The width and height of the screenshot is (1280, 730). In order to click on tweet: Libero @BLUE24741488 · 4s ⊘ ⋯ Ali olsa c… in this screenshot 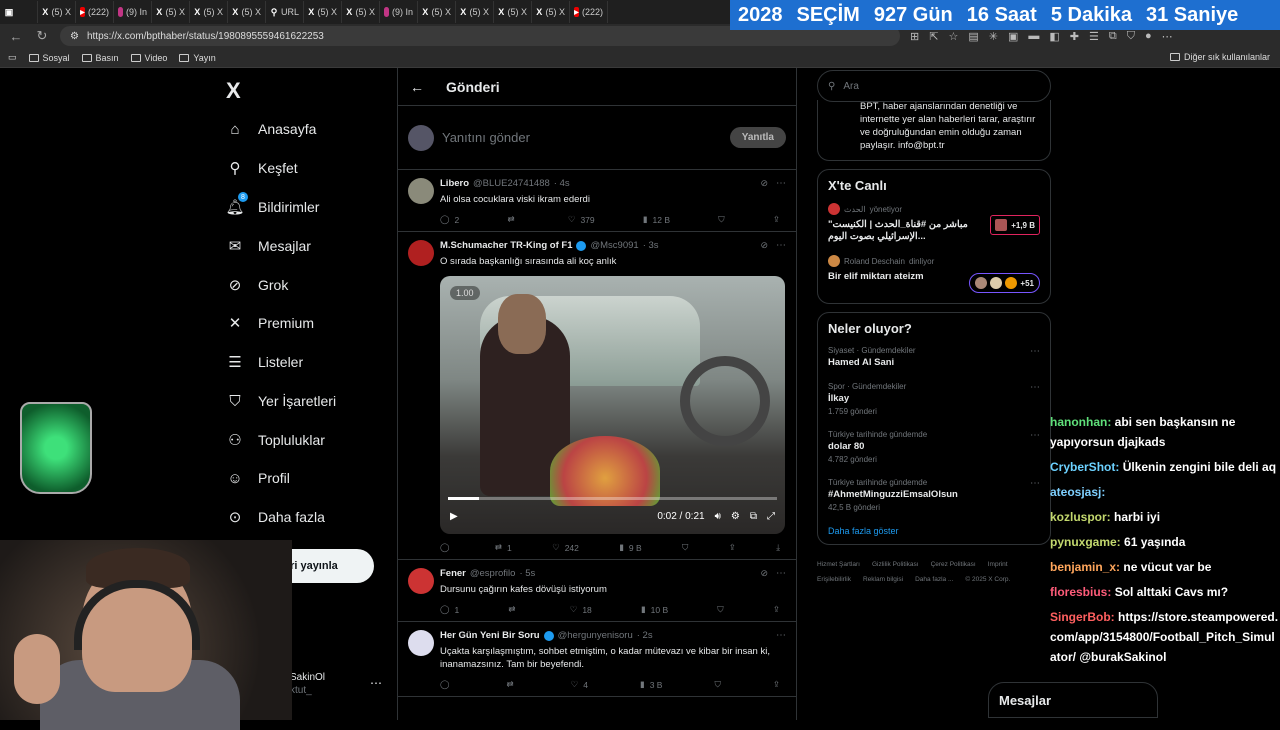, I will do `click(597, 201)`.